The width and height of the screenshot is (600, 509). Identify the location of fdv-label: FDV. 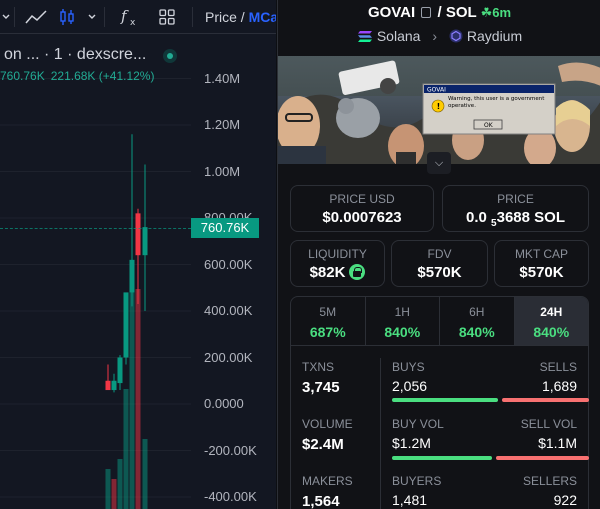
(439, 254).